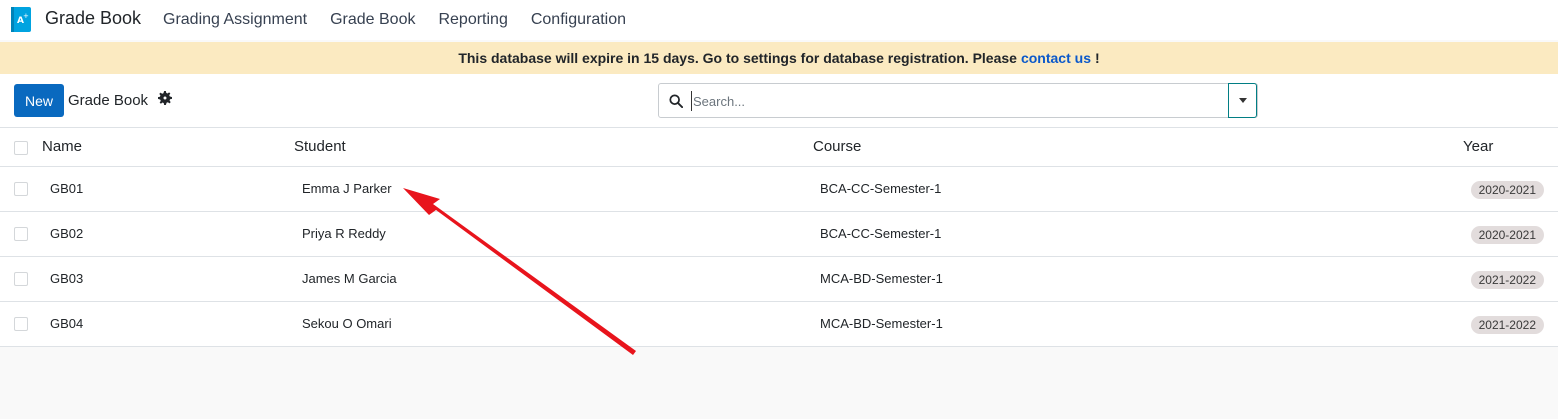 The image size is (1558, 419). Describe the element at coordinates (578, 20) in the screenshot. I see `menu-configuration: Configuration` at that location.